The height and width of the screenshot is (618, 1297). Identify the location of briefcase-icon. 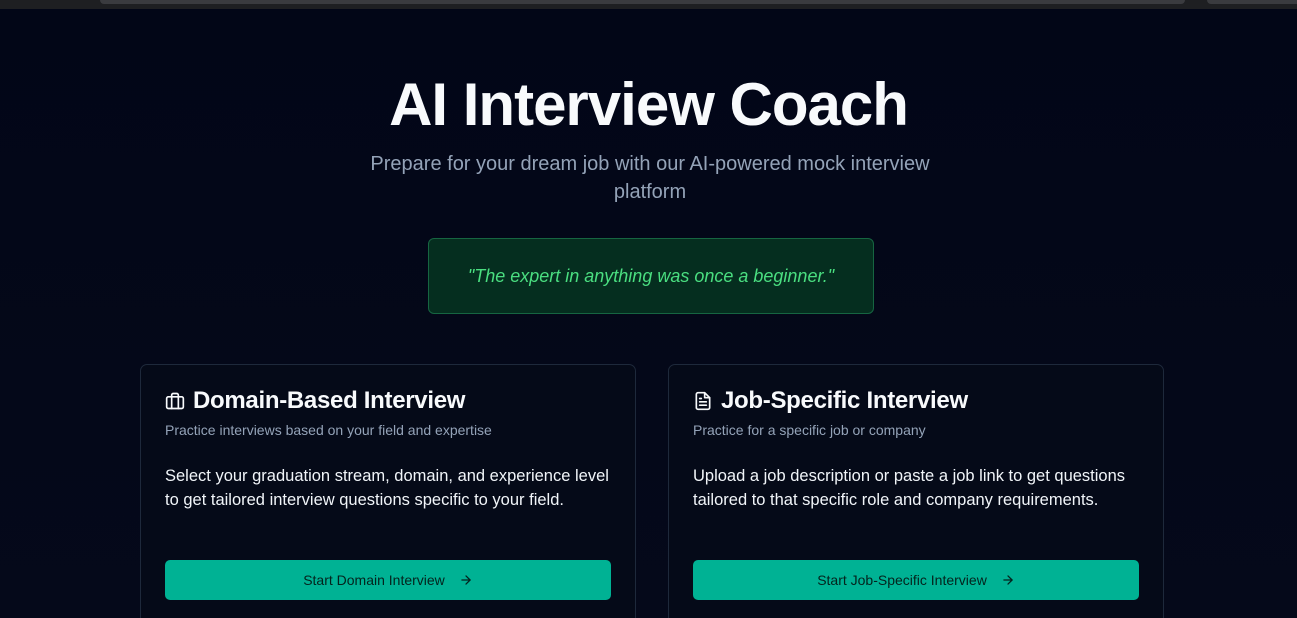
(175, 401).